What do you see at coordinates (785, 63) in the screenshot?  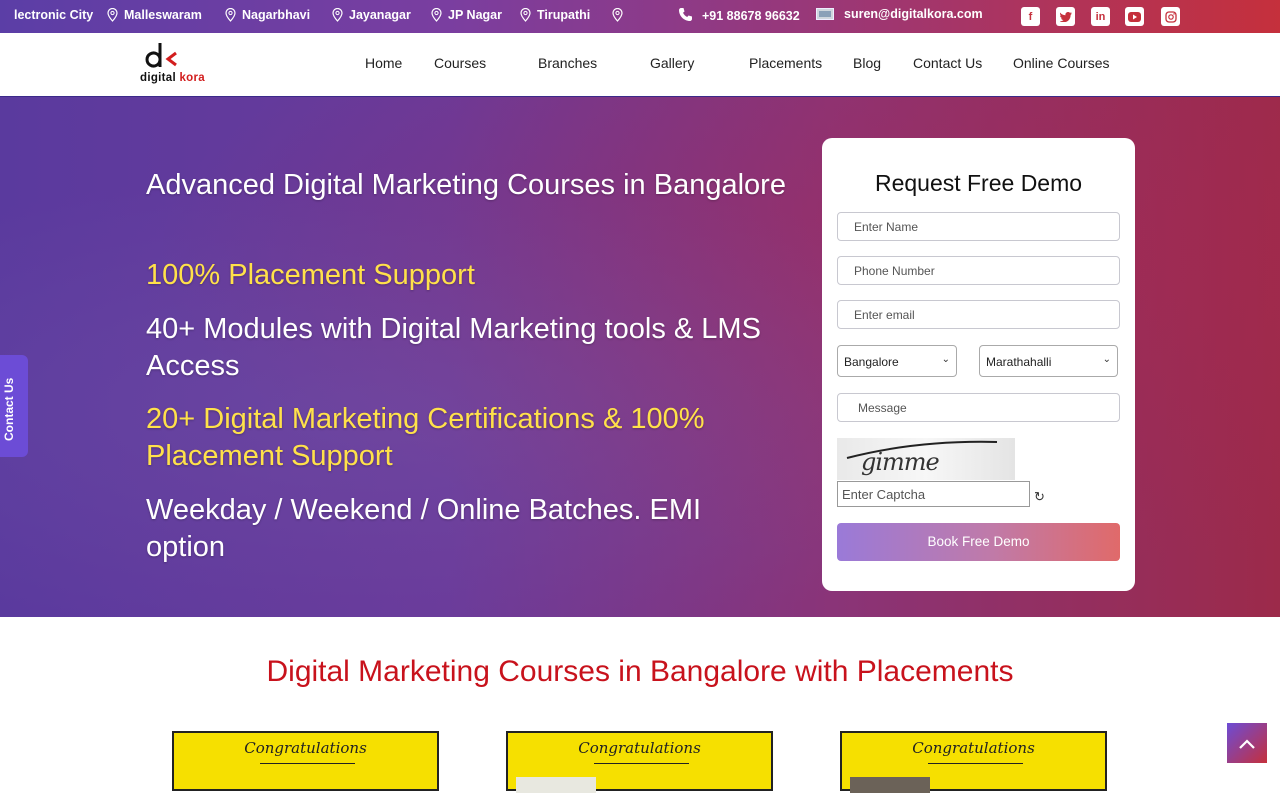 I see `nav-placements: Placements` at bounding box center [785, 63].